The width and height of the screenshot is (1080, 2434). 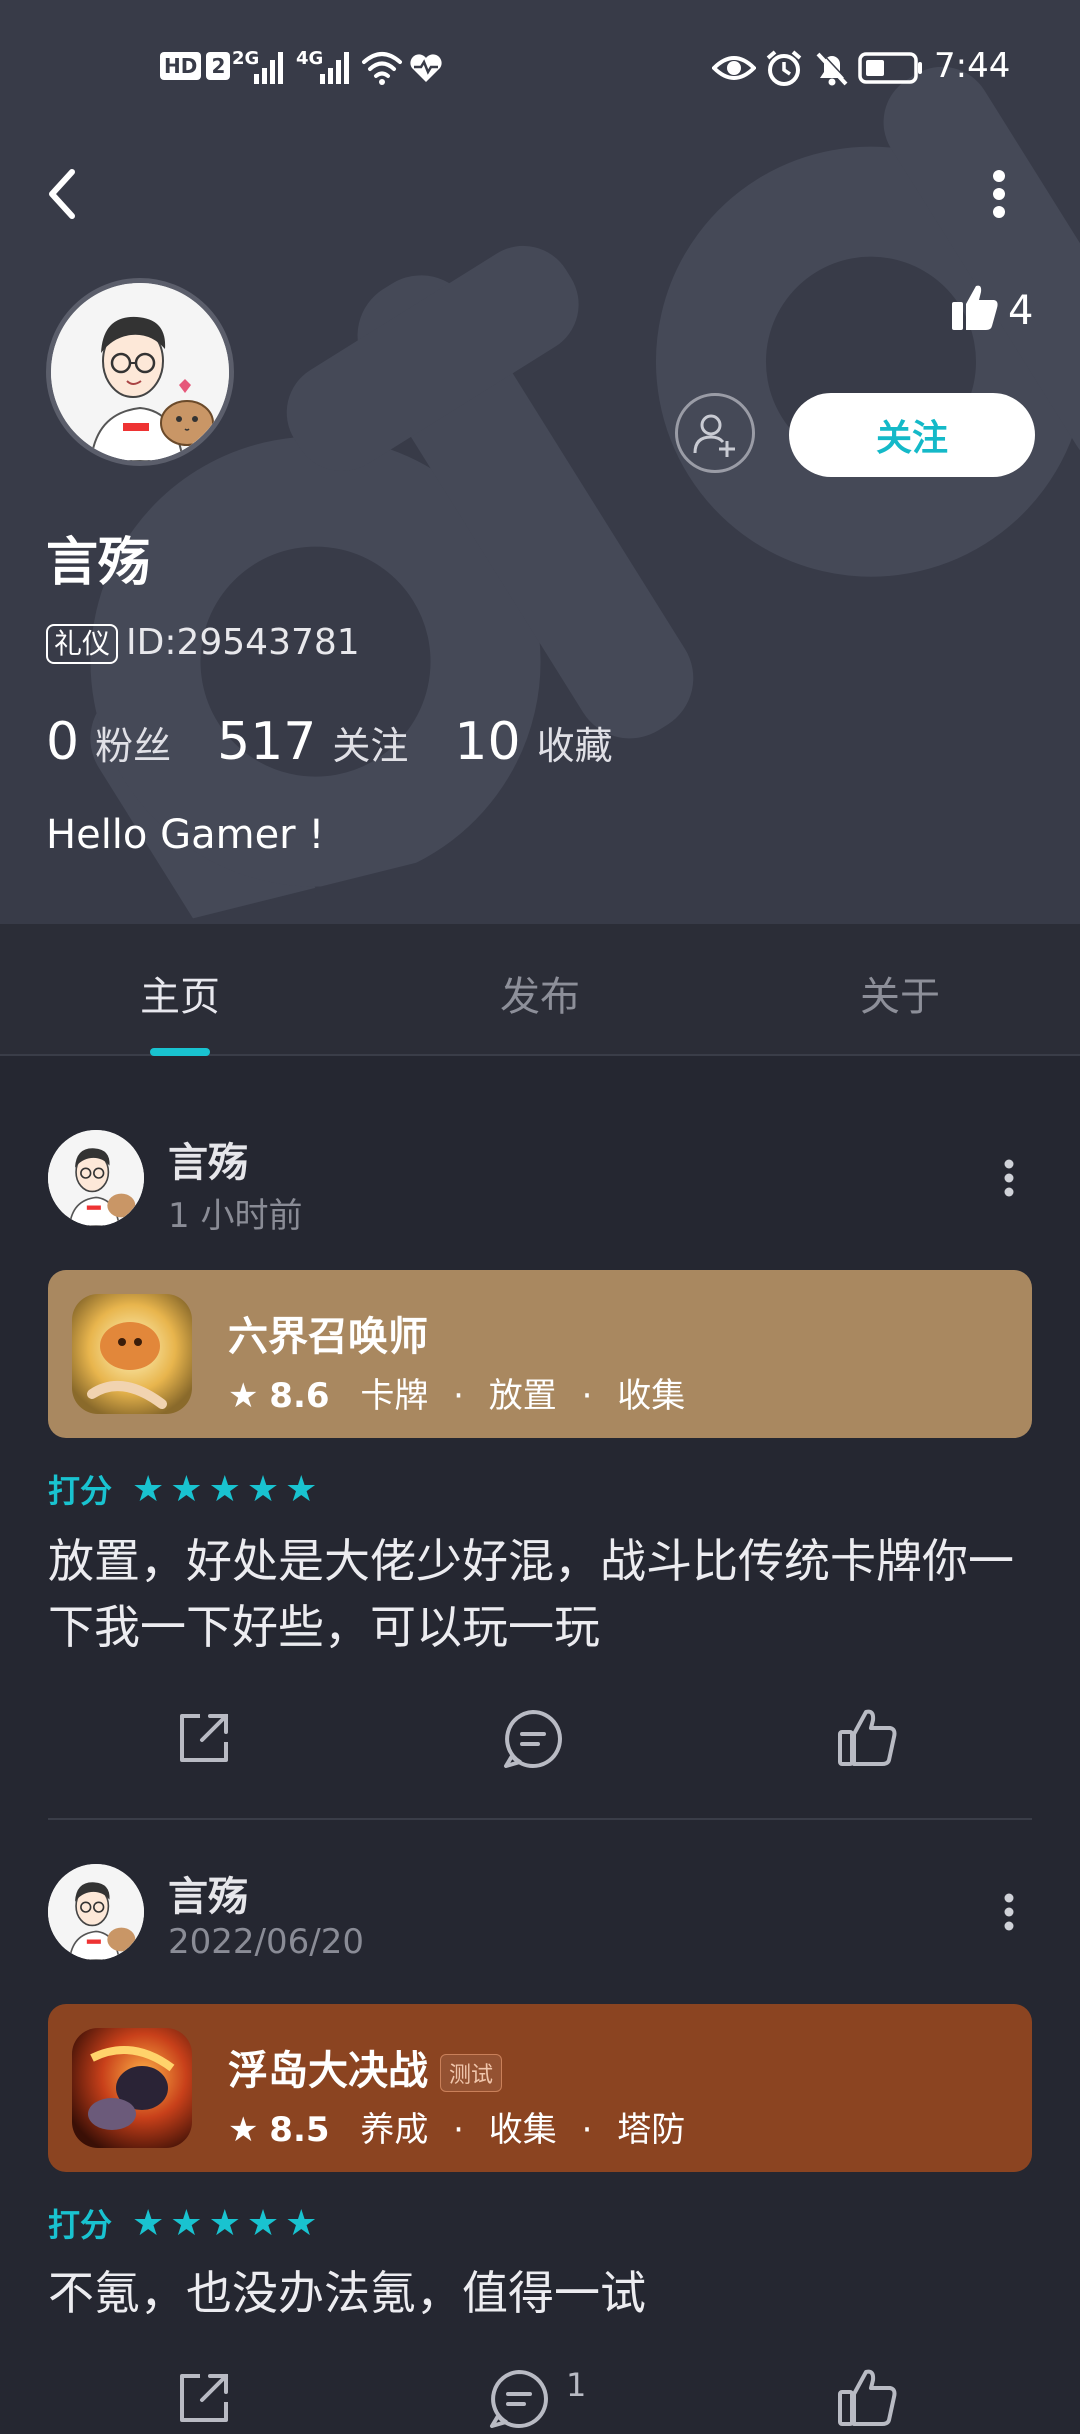 I want to click on stat-favorites-label: 收藏, so click(x=574, y=746).